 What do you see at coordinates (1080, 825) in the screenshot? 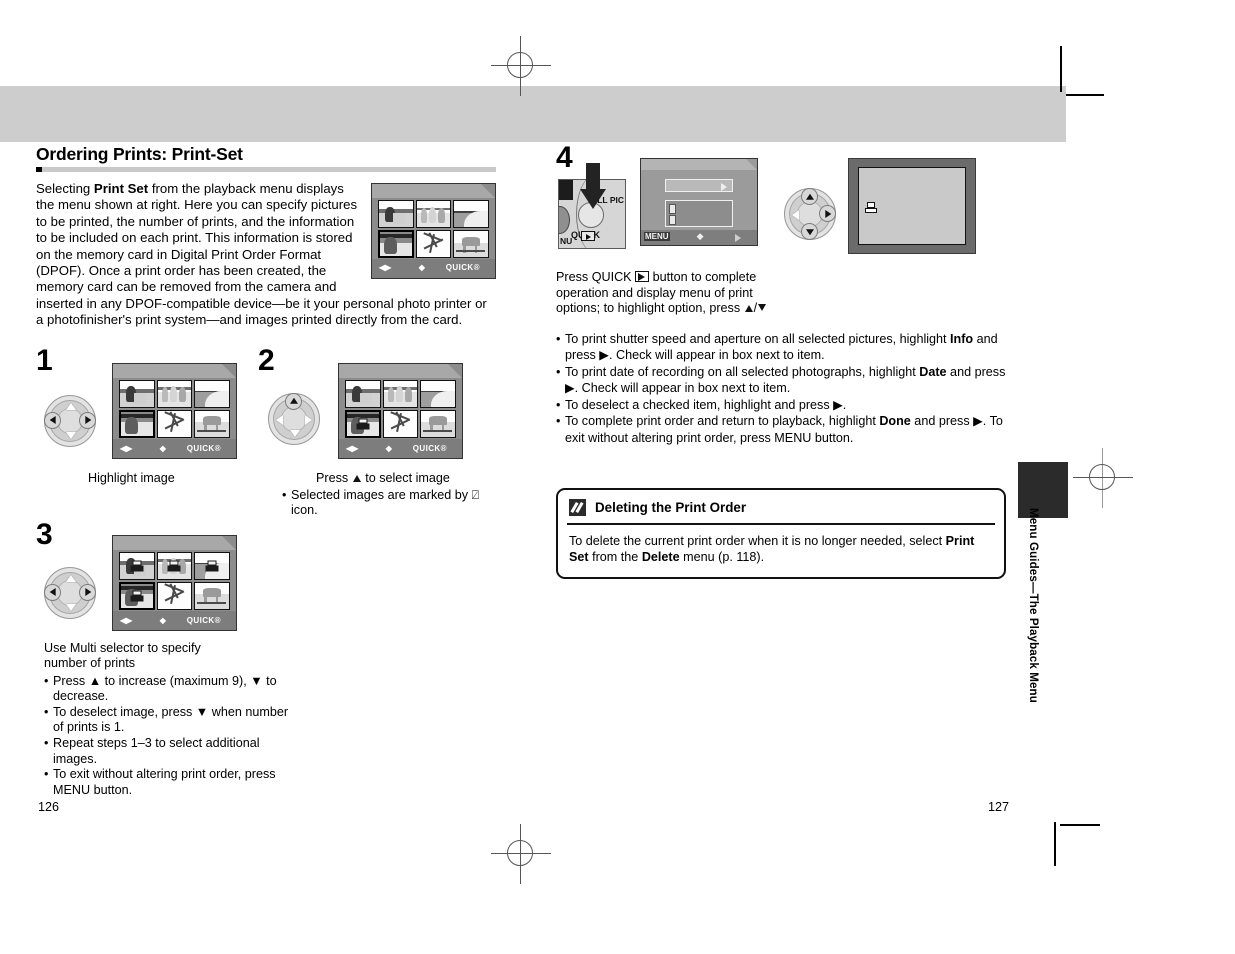
I see `crop-mark-horizontal-bottom` at bounding box center [1080, 825].